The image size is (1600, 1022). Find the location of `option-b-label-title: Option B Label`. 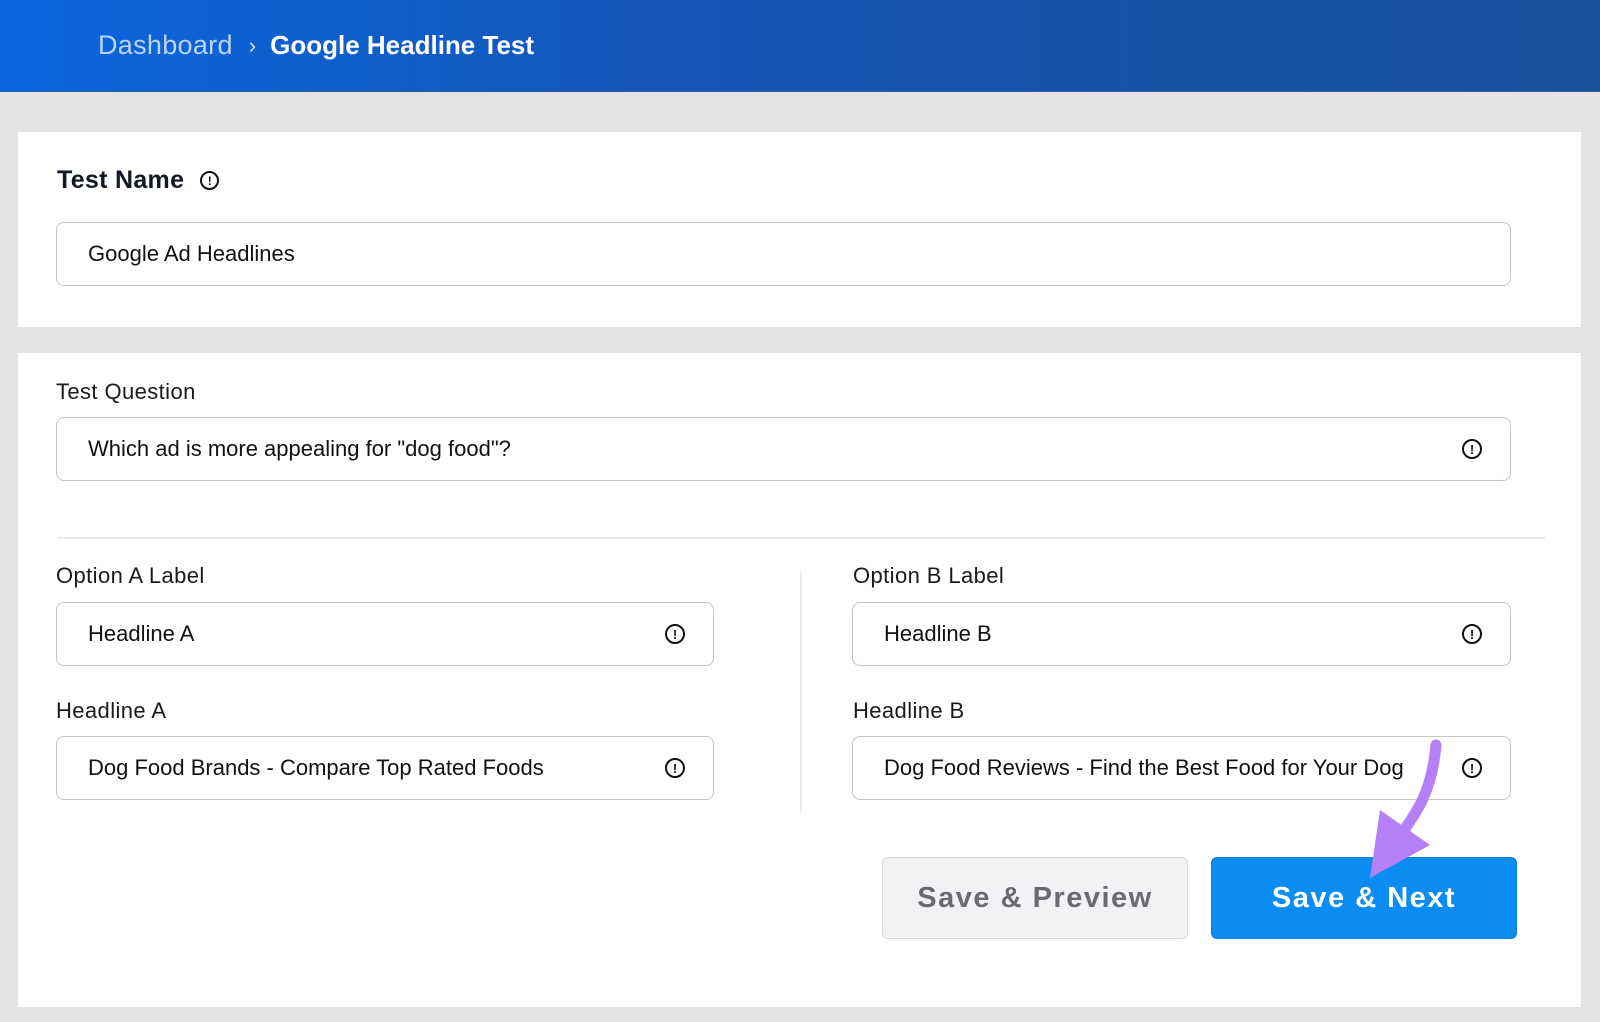

option-b-label-title: Option B Label is located at coordinates (929, 575).